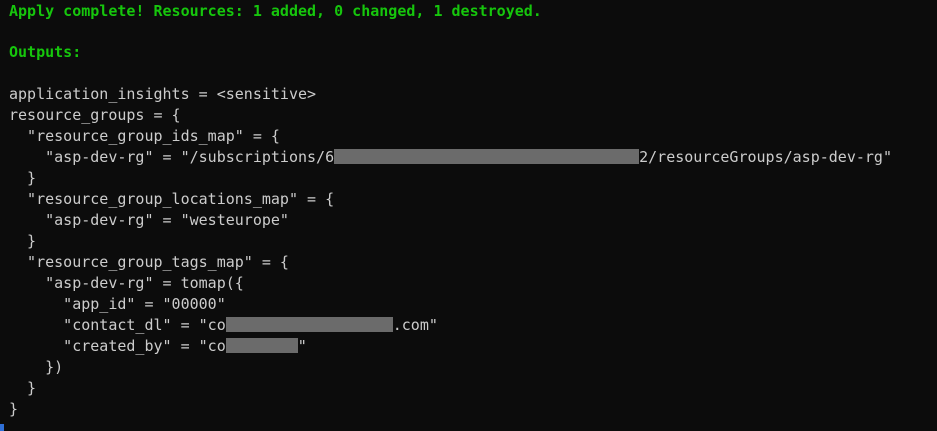  What do you see at coordinates (302, 346) in the screenshot?
I see `created-by-suffix: "` at bounding box center [302, 346].